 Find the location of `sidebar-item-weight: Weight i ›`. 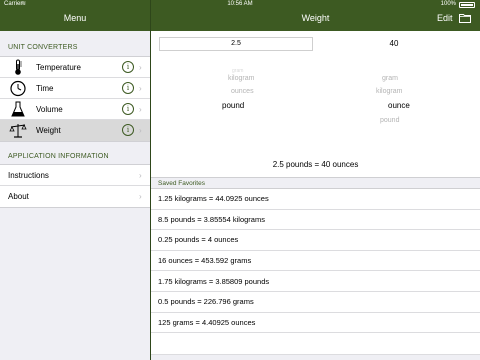

sidebar-item-weight: Weight i › is located at coordinates (75, 130).